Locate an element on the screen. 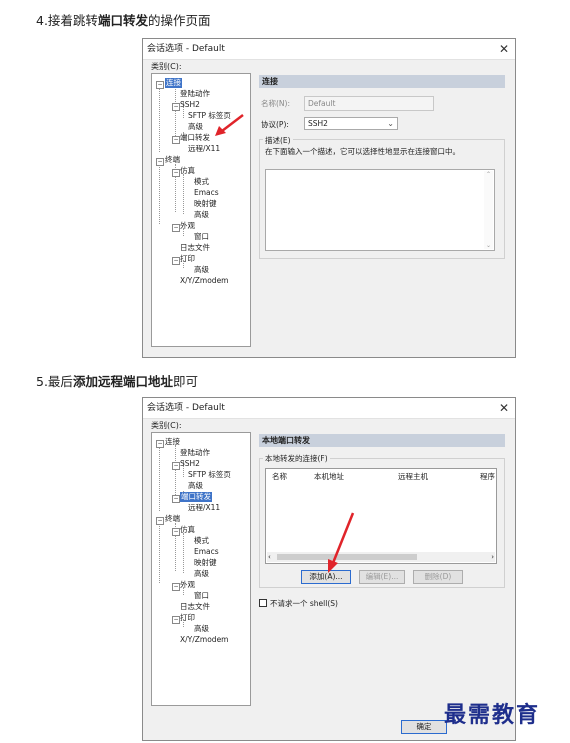  column-header-local-address: 本机地址 is located at coordinates (329, 476).